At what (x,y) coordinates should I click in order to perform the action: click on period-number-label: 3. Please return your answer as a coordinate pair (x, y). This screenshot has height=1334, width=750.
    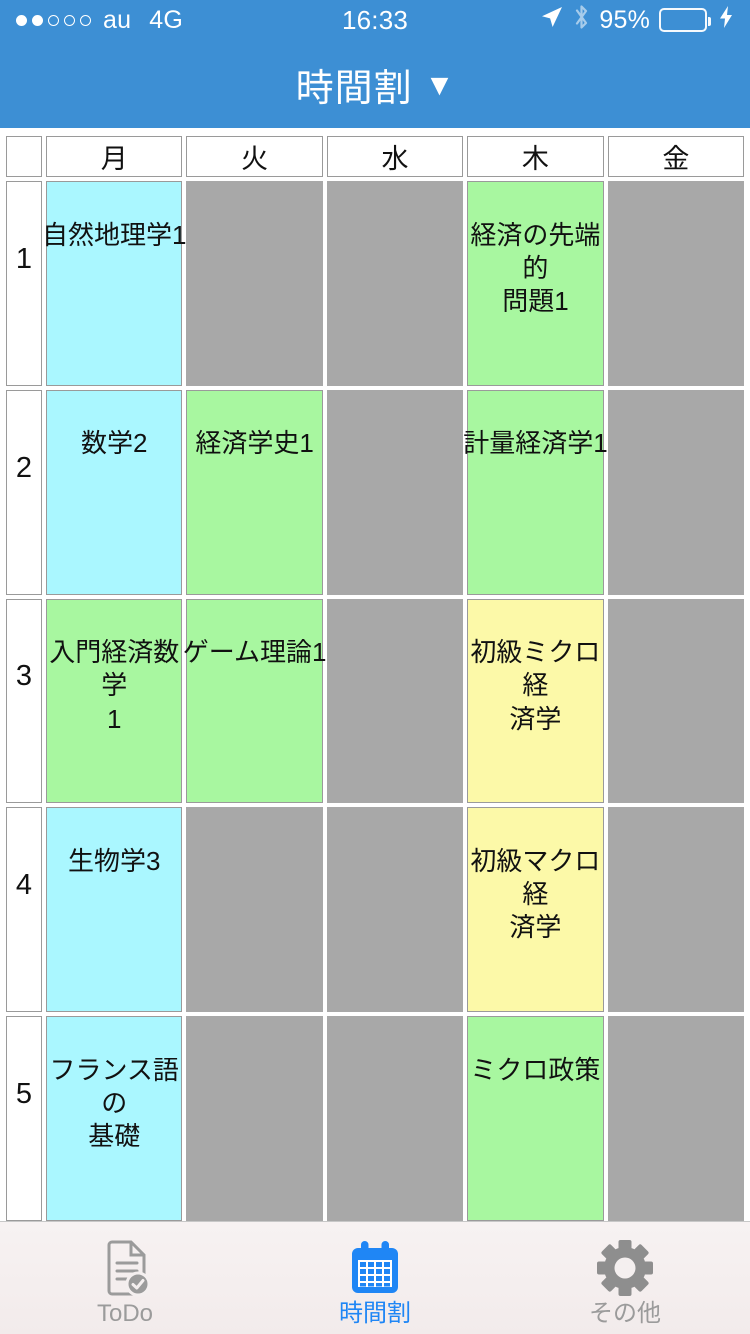
    Looking at the image, I should click on (24, 676).